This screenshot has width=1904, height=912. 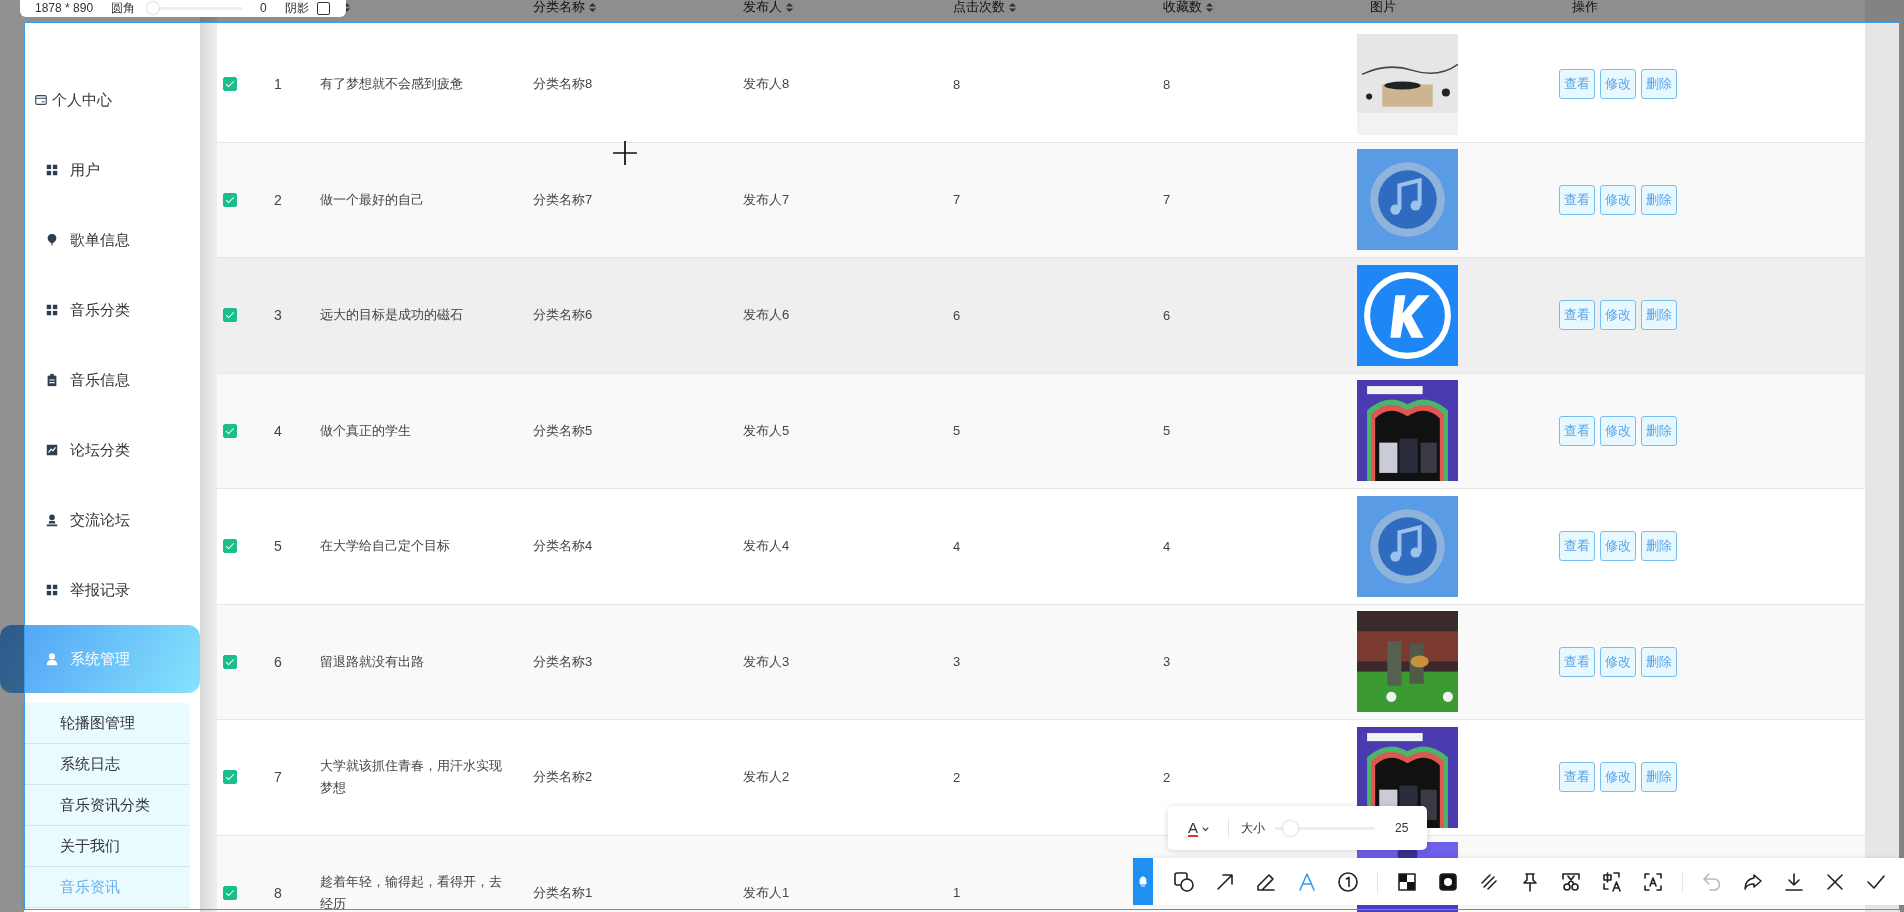 What do you see at coordinates (100, 590) in the screenshot?
I see `sidebar-item: 举报记录` at bounding box center [100, 590].